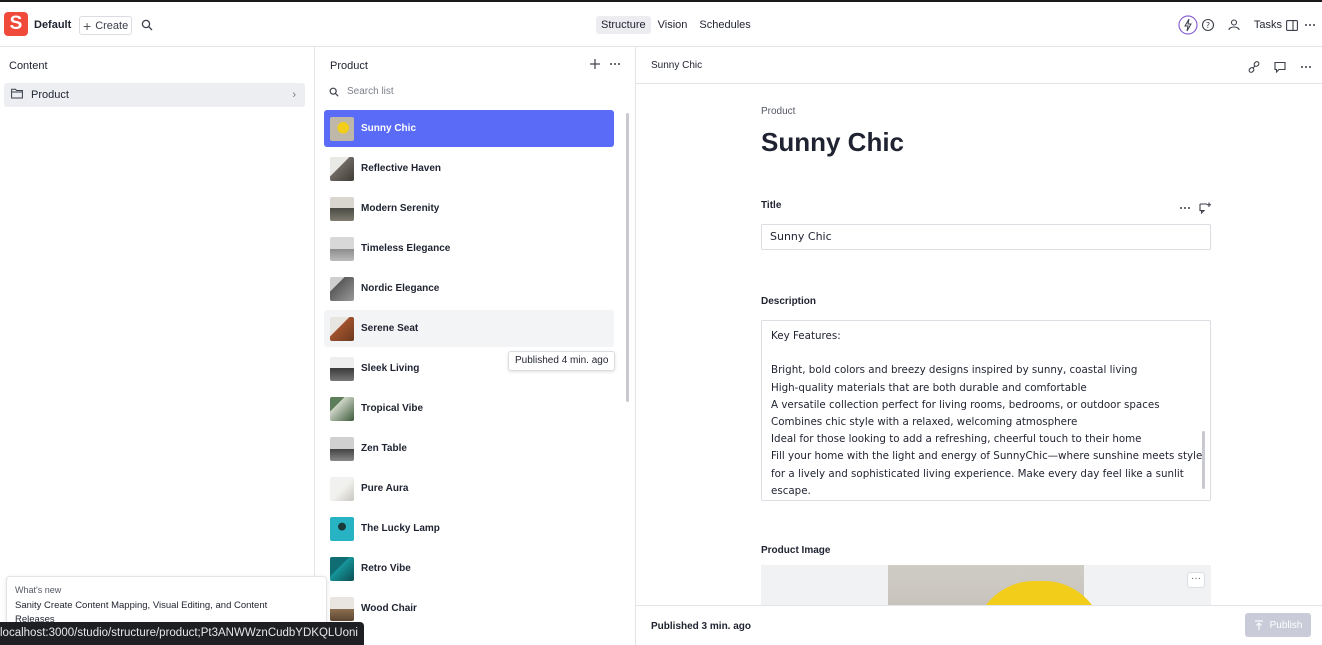  Describe the element at coordinates (392, 408) in the screenshot. I see `list-item-label: Tropical Vibe` at that location.